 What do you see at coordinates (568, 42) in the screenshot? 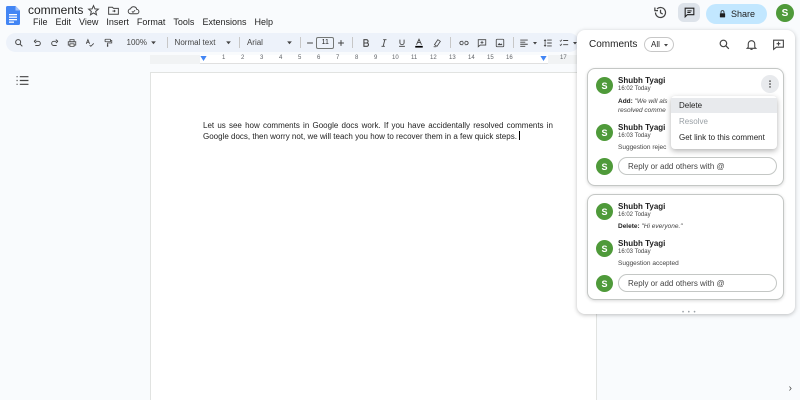
I see `checklist-select` at bounding box center [568, 42].